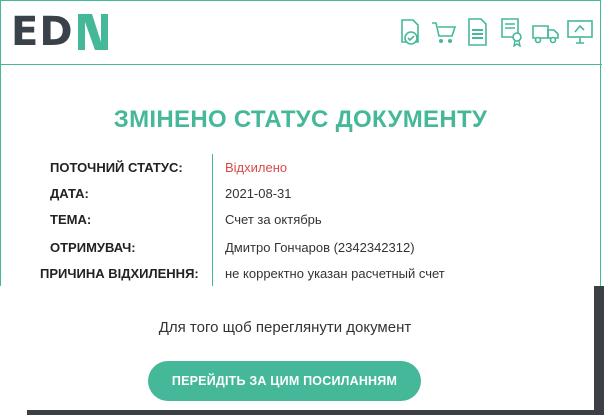 The height and width of the screenshot is (415, 604). Describe the element at coordinates (69, 193) in the screenshot. I see `field-label: ДАТА:` at that location.